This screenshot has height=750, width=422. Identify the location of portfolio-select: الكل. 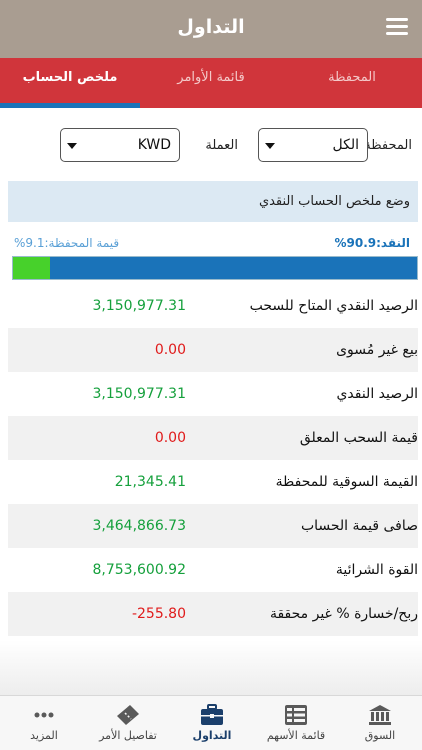
(313, 145).